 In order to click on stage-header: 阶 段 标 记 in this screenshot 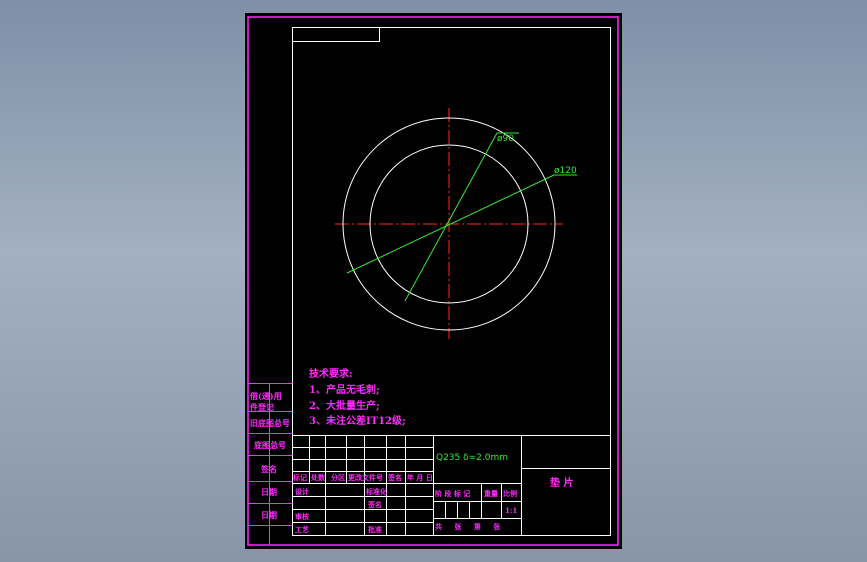, I will do `click(453, 493)`.